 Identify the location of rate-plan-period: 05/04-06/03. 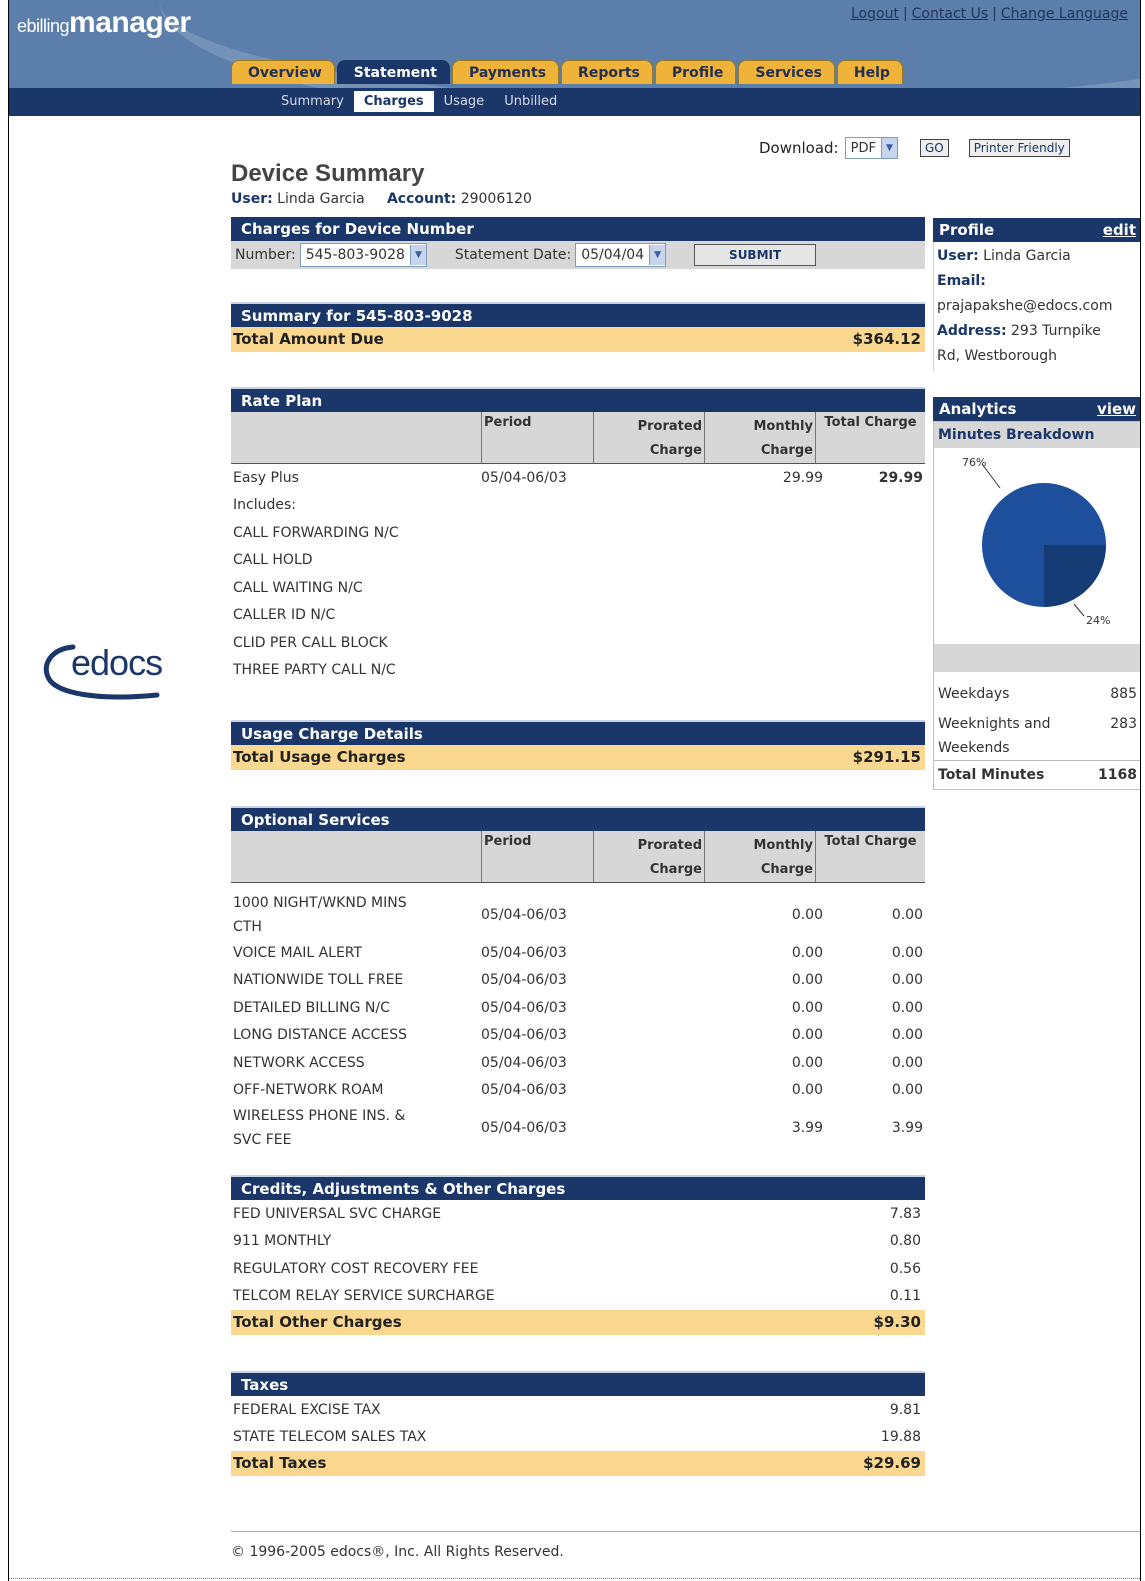
(524, 477).